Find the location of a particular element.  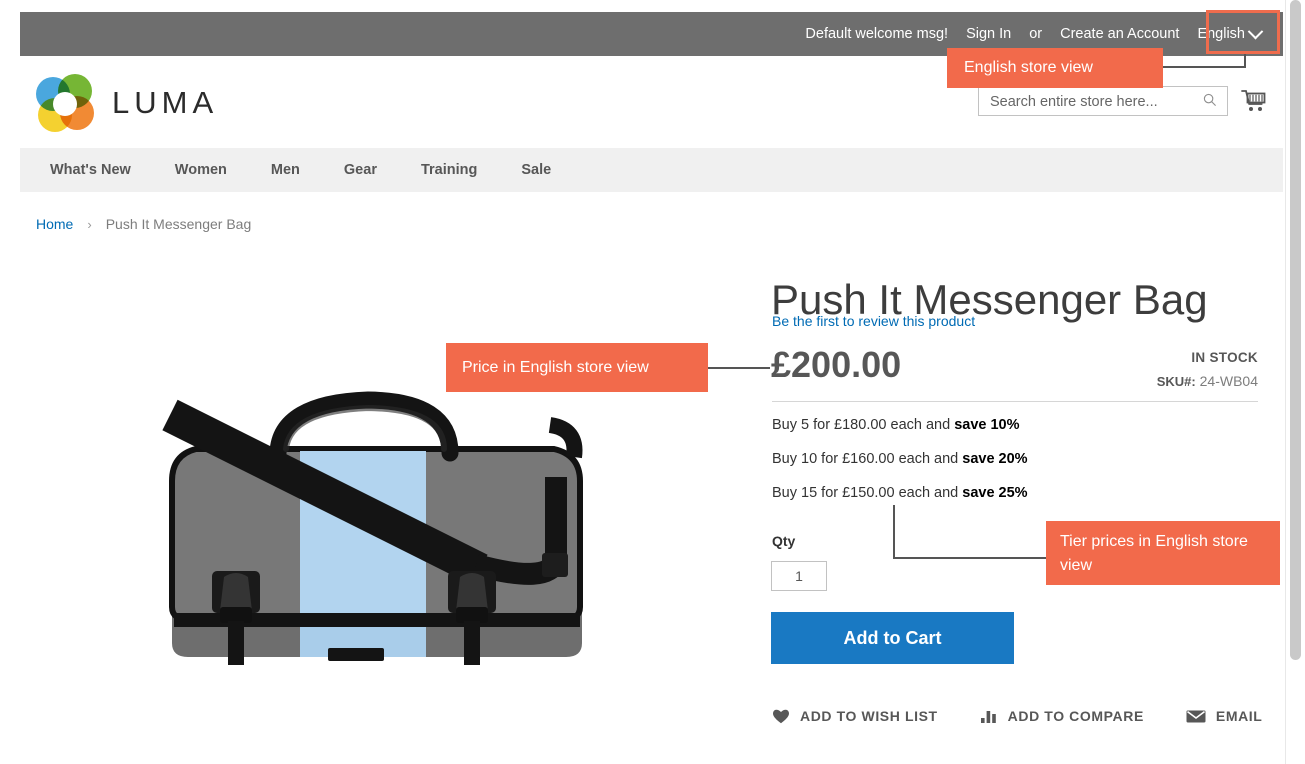

qty-label: Qty is located at coordinates (784, 541).